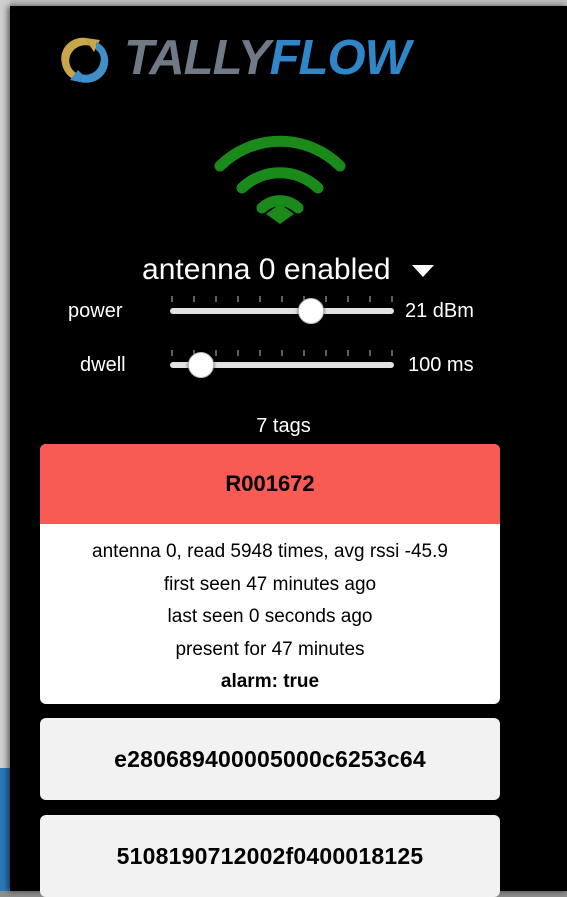  Describe the element at coordinates (270, 649) in the screenshot. I see `tag-detail-present: present for 47 minutes` at that location.